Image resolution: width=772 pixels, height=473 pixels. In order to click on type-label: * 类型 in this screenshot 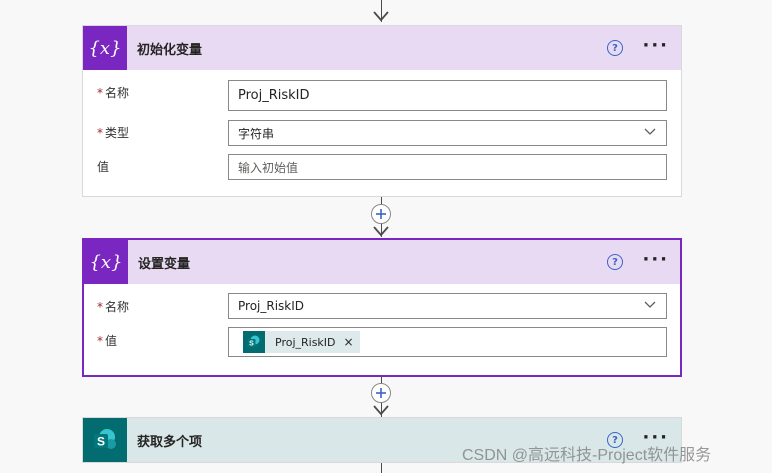, I will do `click(113, 133)`.